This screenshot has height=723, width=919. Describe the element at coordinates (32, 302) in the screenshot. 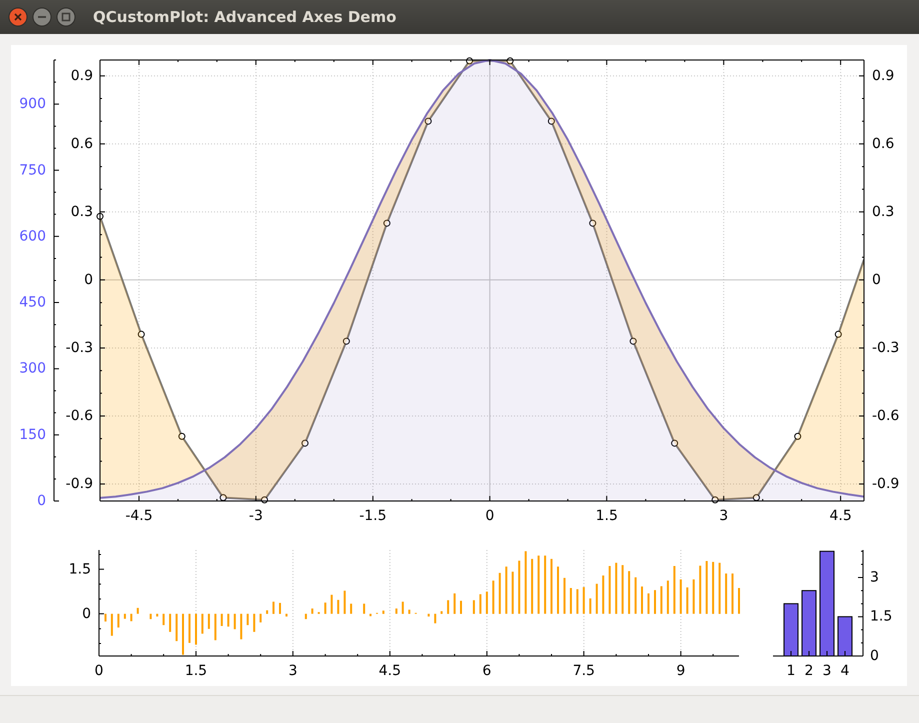

I see `tick-label: 450` at that location.